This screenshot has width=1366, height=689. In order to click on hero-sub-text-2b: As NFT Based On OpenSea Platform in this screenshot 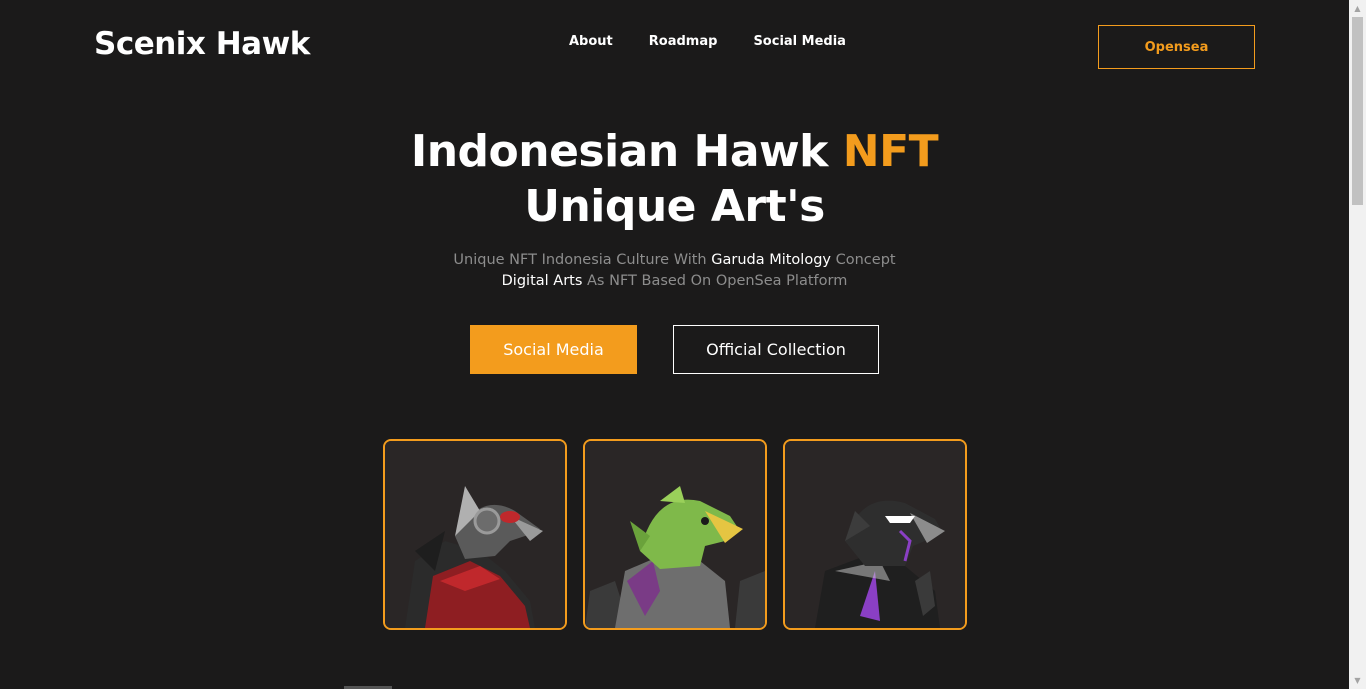, I will do `click(715, 281)`.